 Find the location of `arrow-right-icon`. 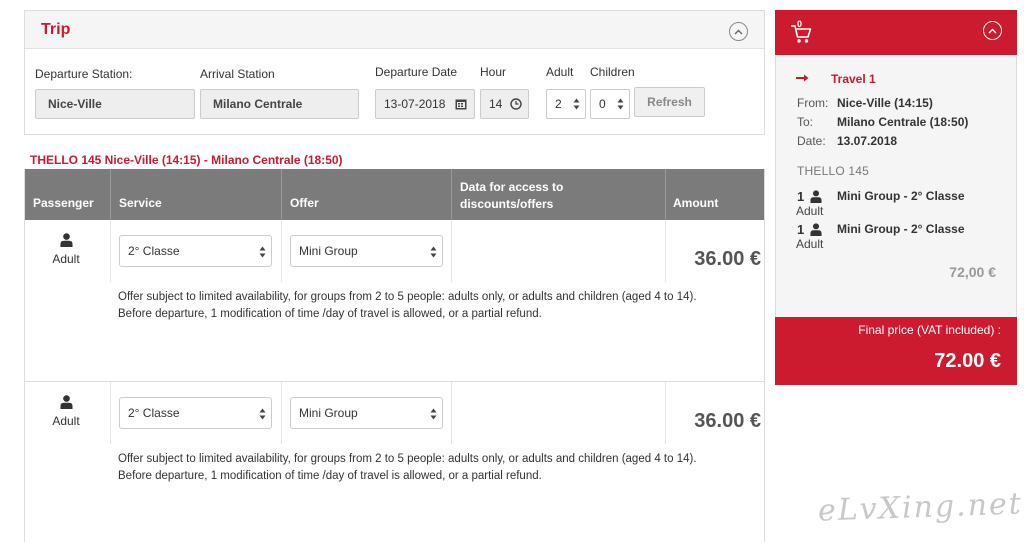

arrow-right-icon is located at coordinates (802, 78).